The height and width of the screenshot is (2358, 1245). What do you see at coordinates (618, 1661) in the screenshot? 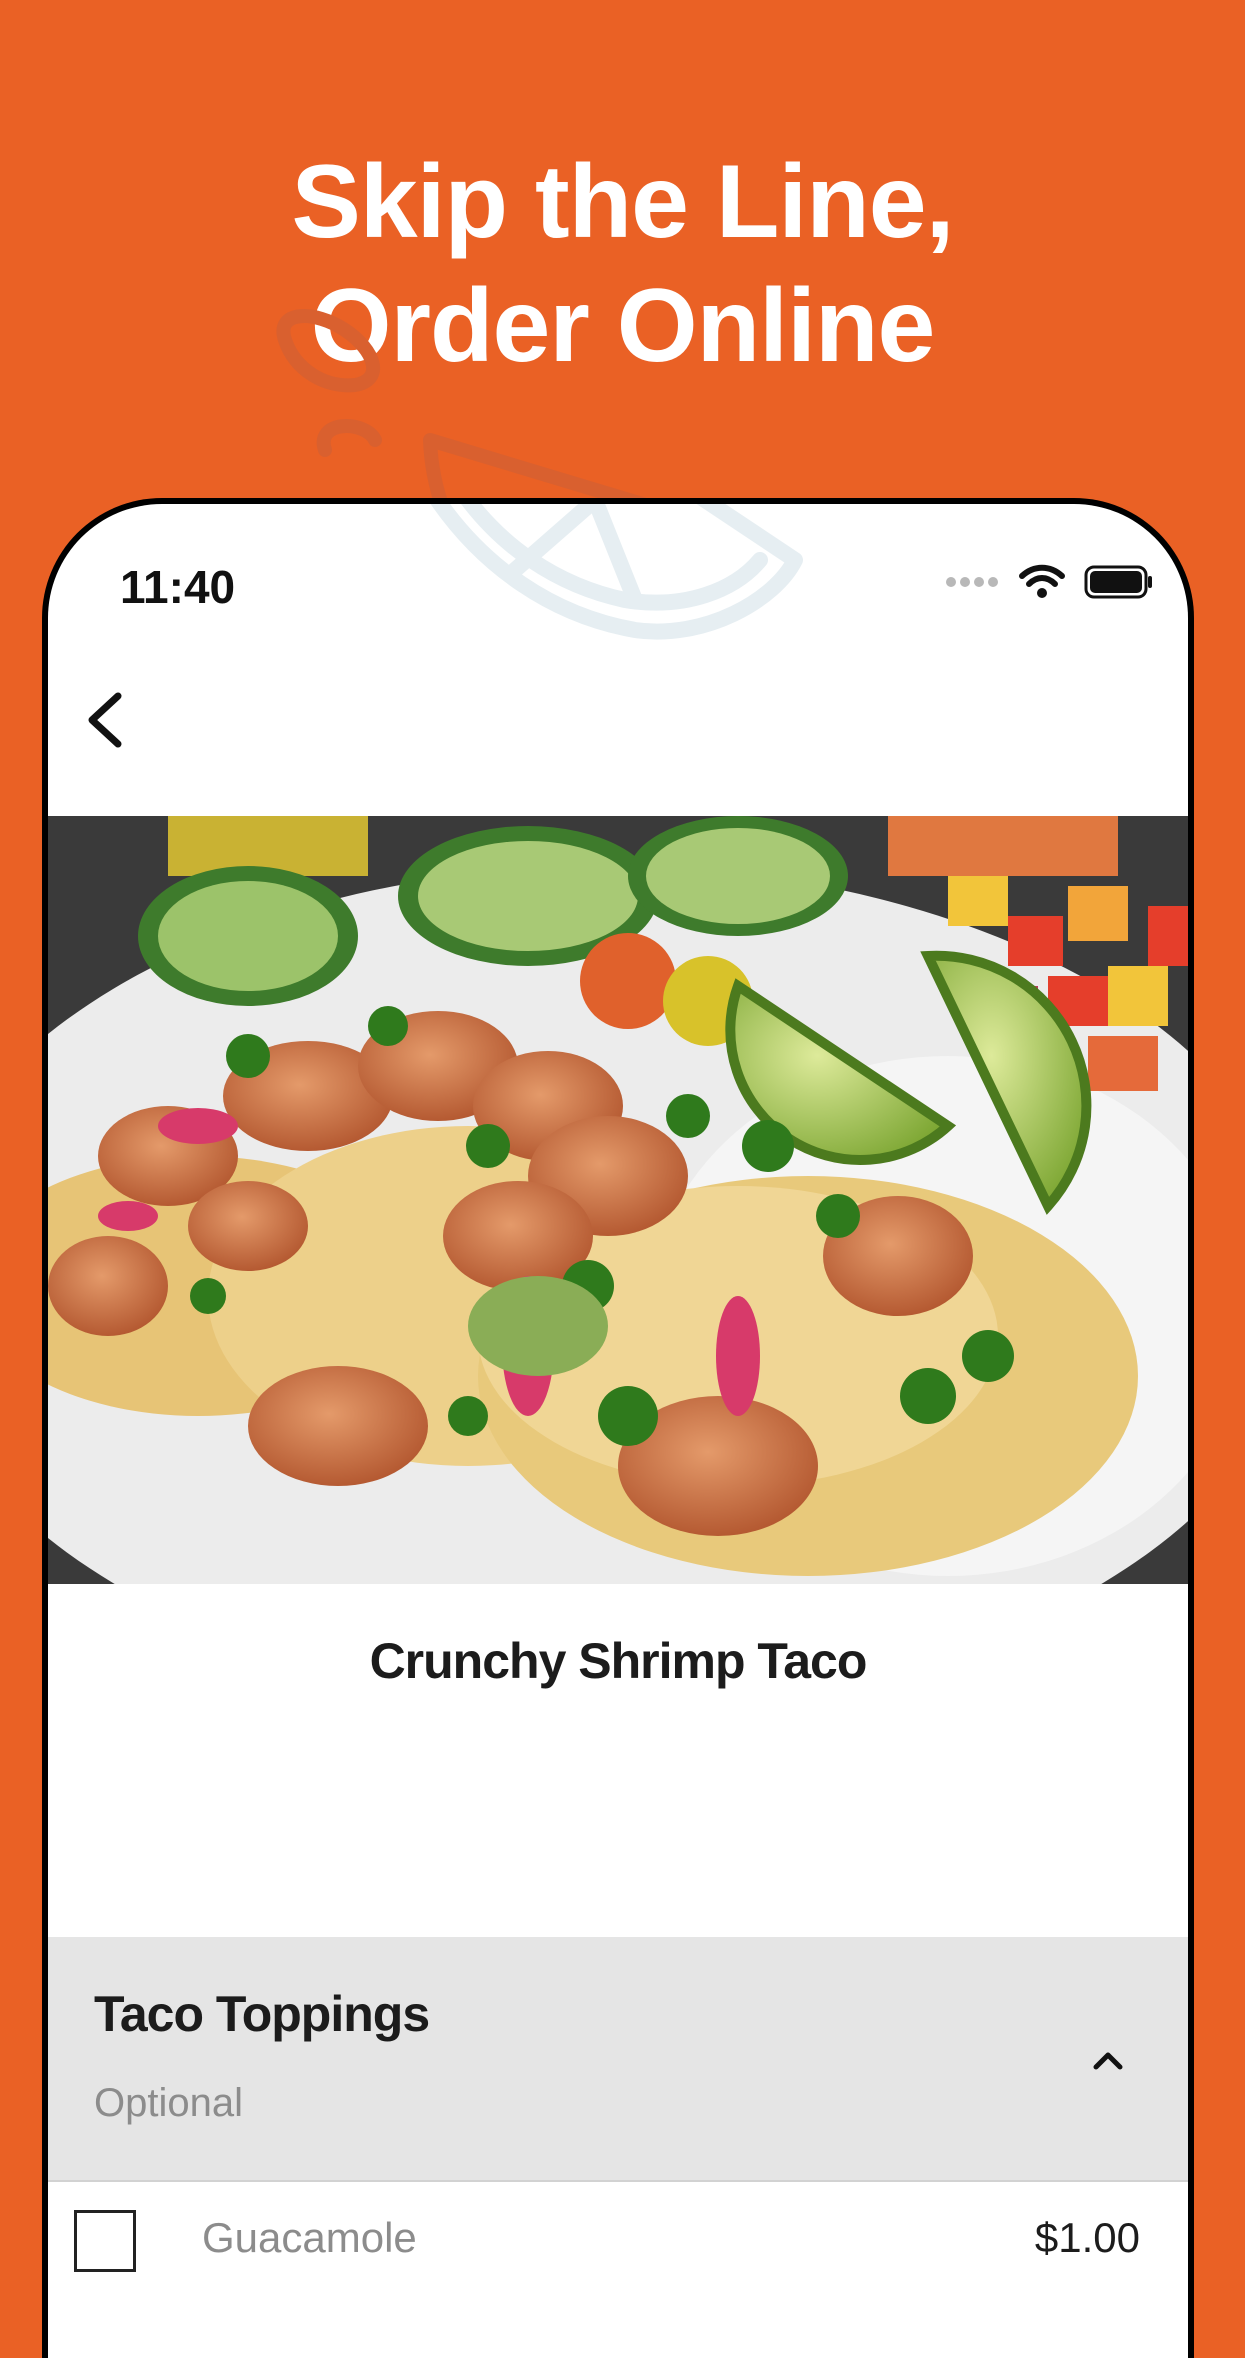
I see `item-name: Crunchy Shrimp Taco` at bounding box center [618, 1661].